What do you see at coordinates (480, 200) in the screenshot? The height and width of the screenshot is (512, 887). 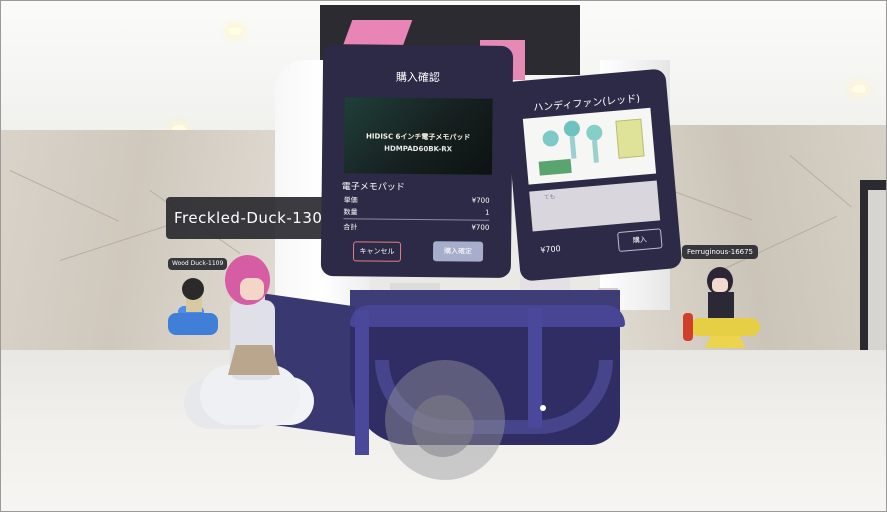 I see `unit-price-value: ¥700` at bounding box center [480, 200].